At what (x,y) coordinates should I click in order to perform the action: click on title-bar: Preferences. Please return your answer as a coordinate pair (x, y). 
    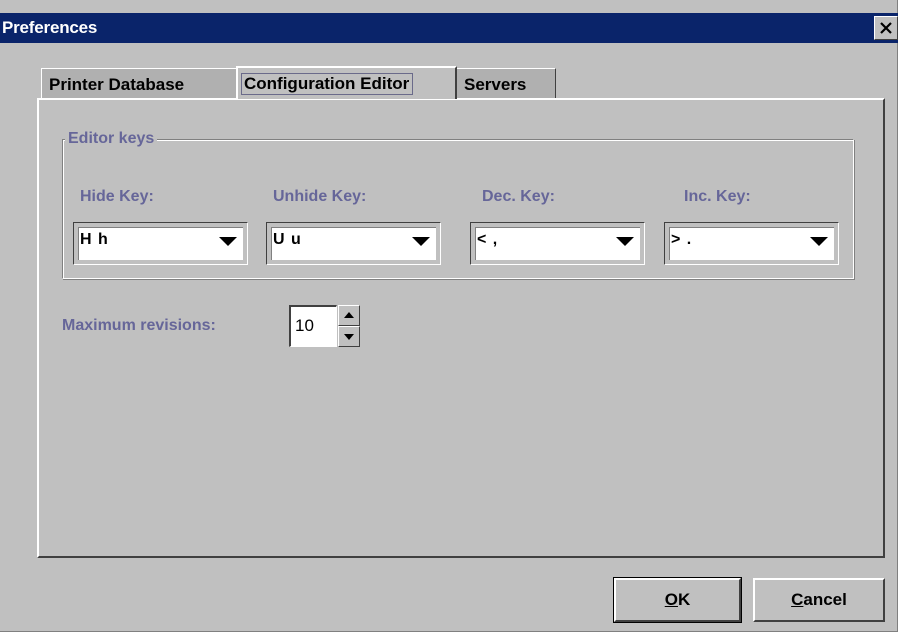
    Looking at the image, I should click on (449, 28).